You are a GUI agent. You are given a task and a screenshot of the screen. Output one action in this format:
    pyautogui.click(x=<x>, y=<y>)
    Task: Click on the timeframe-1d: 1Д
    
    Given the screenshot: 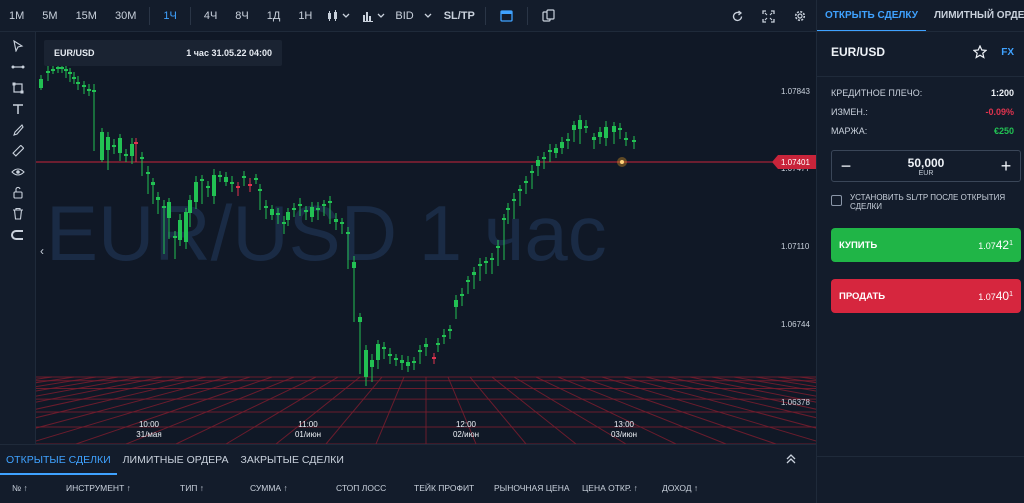 What is the action you would take?
    pyautogui.click(x=274, y=16)
    